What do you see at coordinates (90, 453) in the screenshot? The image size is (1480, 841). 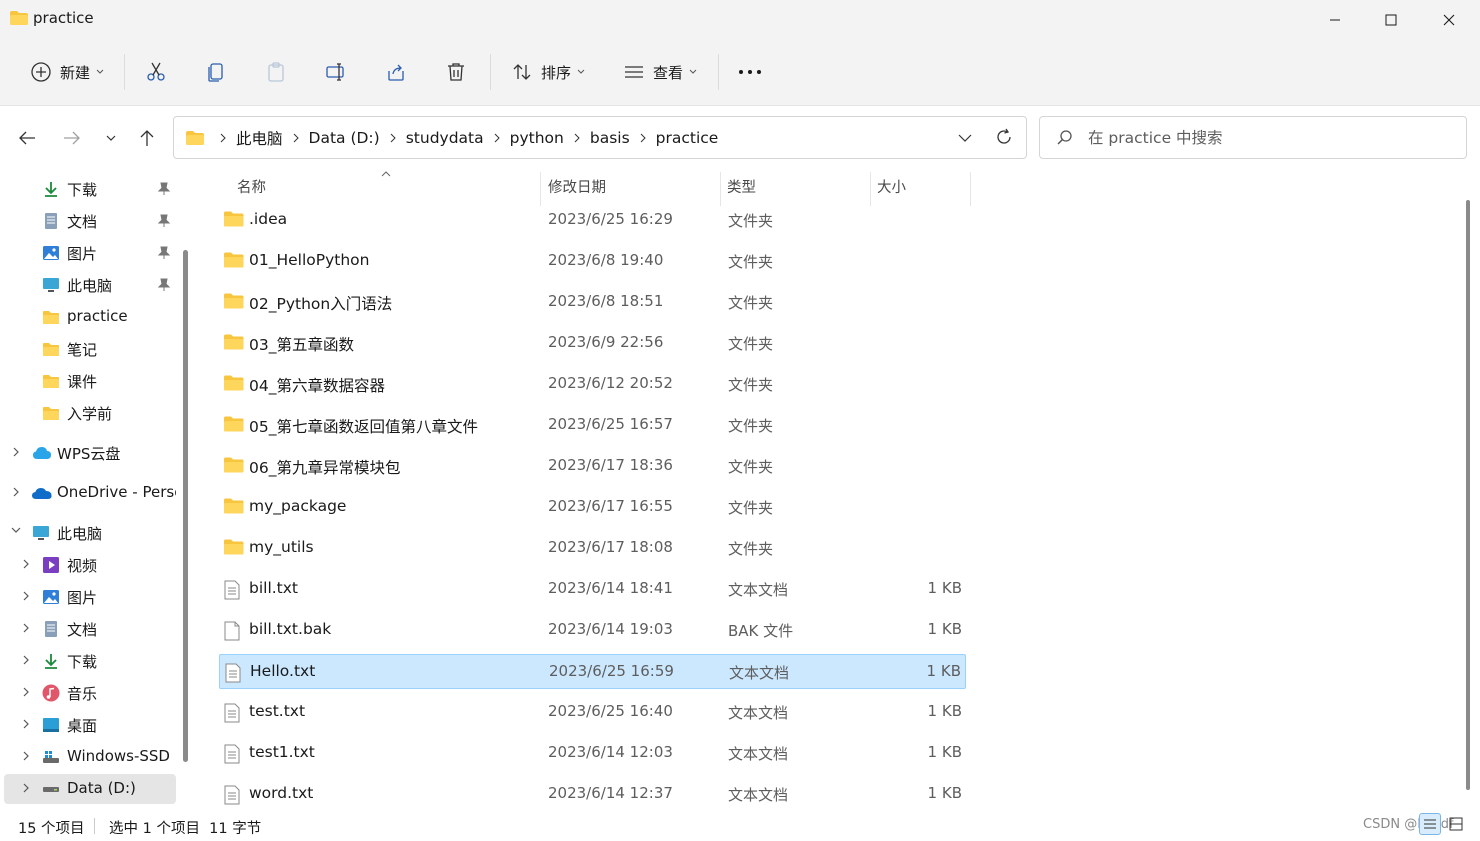 I see `sidebar-item-wps-cloud: WPS云盘` at bounding box center [90, 453].